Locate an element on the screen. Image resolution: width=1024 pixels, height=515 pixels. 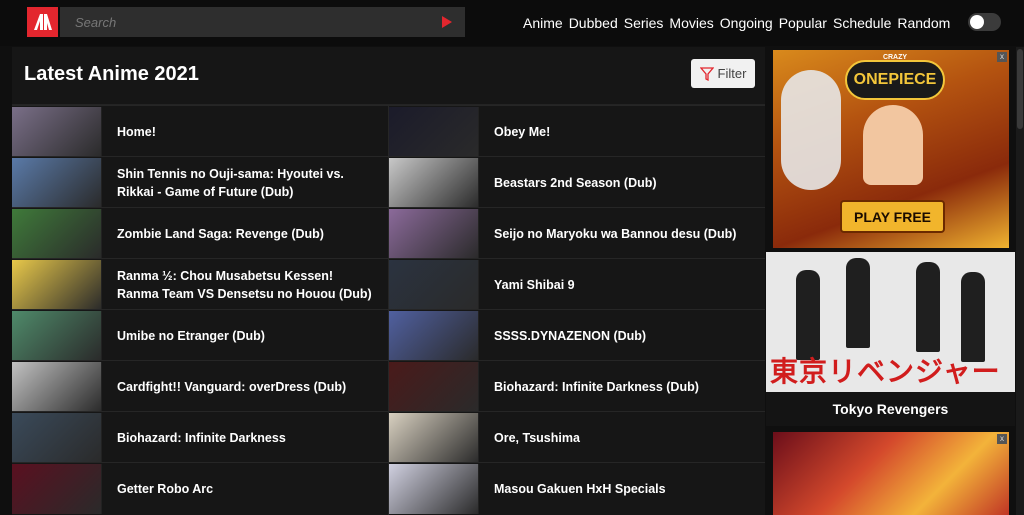
anime-title: SSSS.DYNAZENON (Dub) is located at coordinates (624, 336).